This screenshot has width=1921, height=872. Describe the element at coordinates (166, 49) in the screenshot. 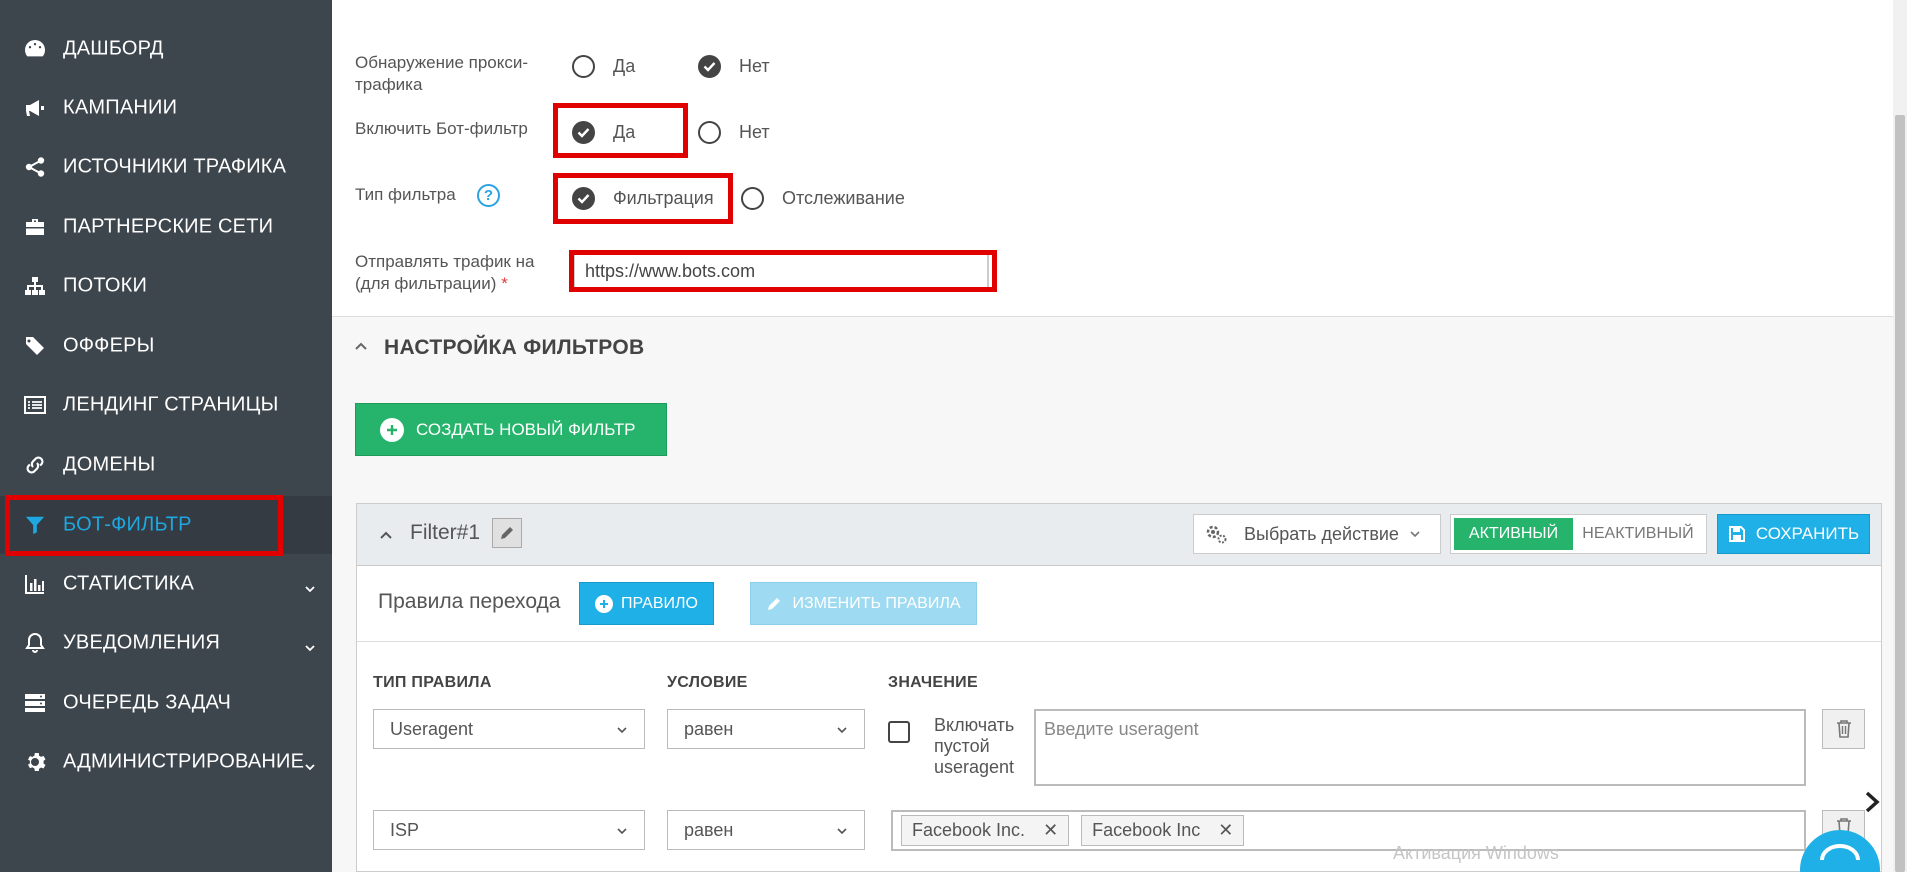

I see `sidebar-item-dashboard: ДАШБОРД` at that location.